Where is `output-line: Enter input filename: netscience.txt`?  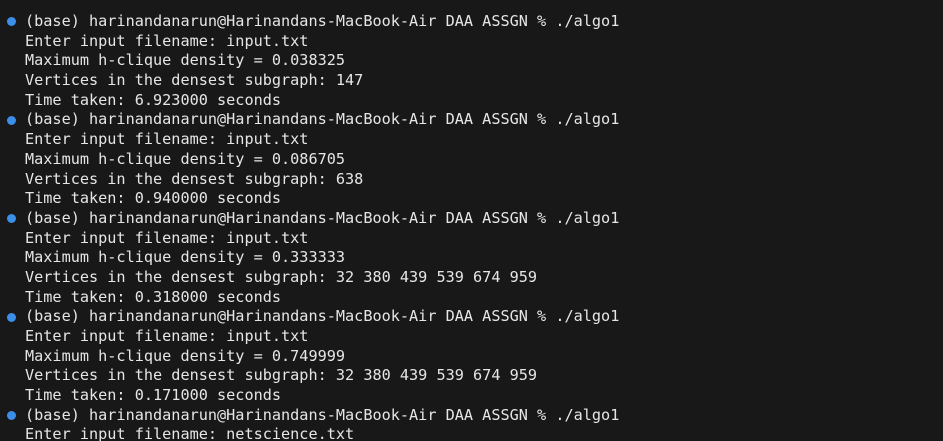
output-line: Enter input filename: netscience.txt is located at coordinates (471, 433).